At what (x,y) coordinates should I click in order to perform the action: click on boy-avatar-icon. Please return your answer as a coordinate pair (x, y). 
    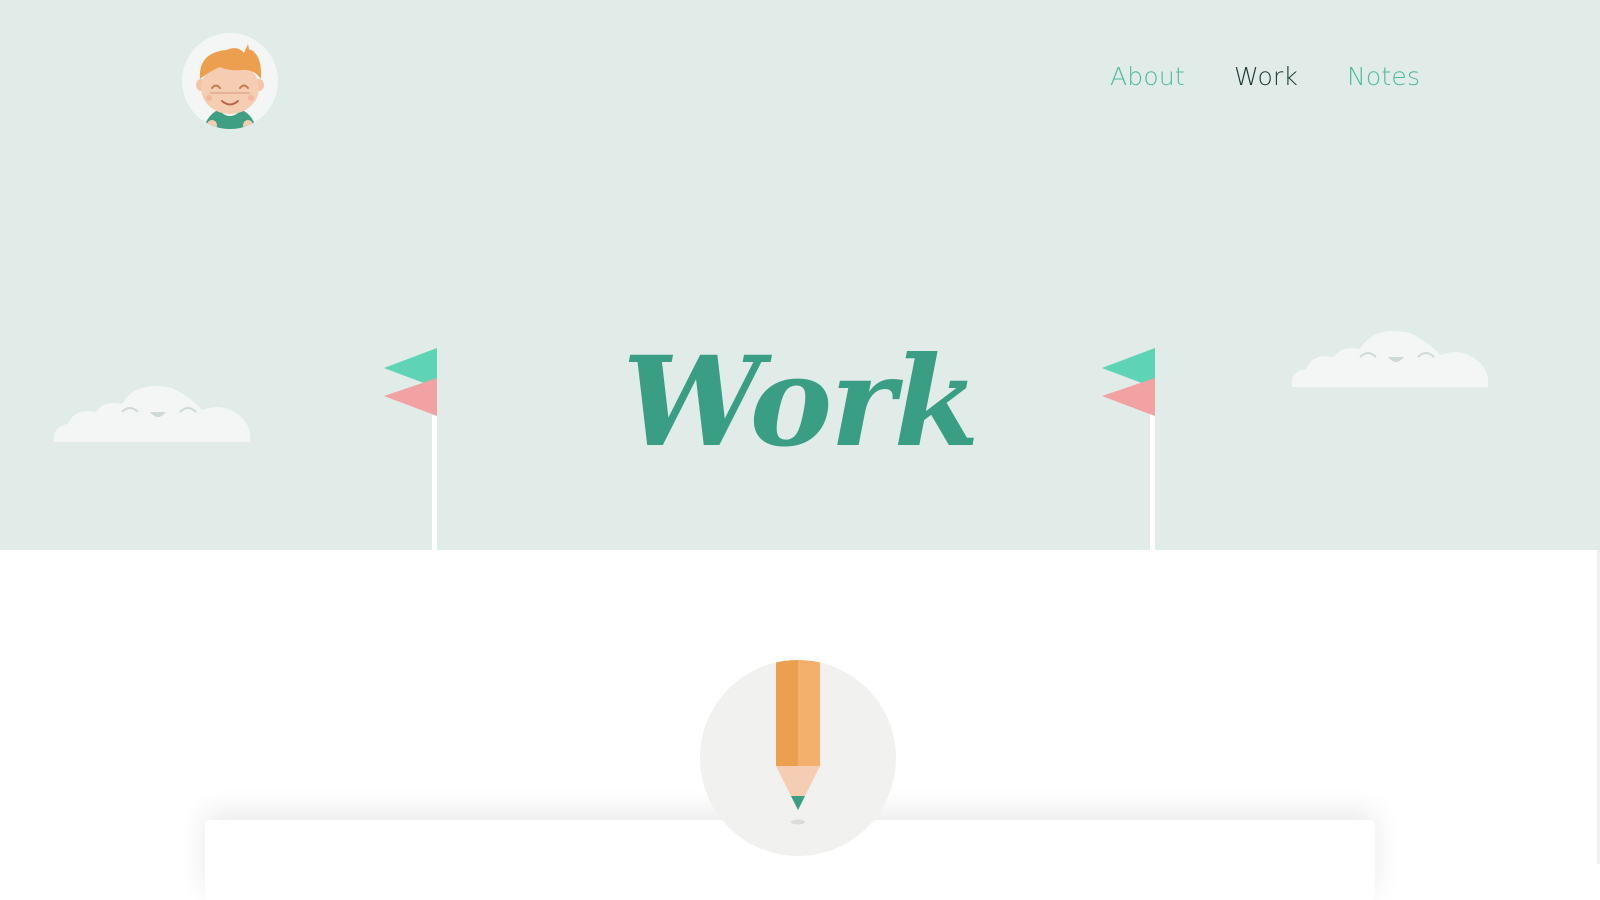
    Looking at the image, I should click on (230, 86).